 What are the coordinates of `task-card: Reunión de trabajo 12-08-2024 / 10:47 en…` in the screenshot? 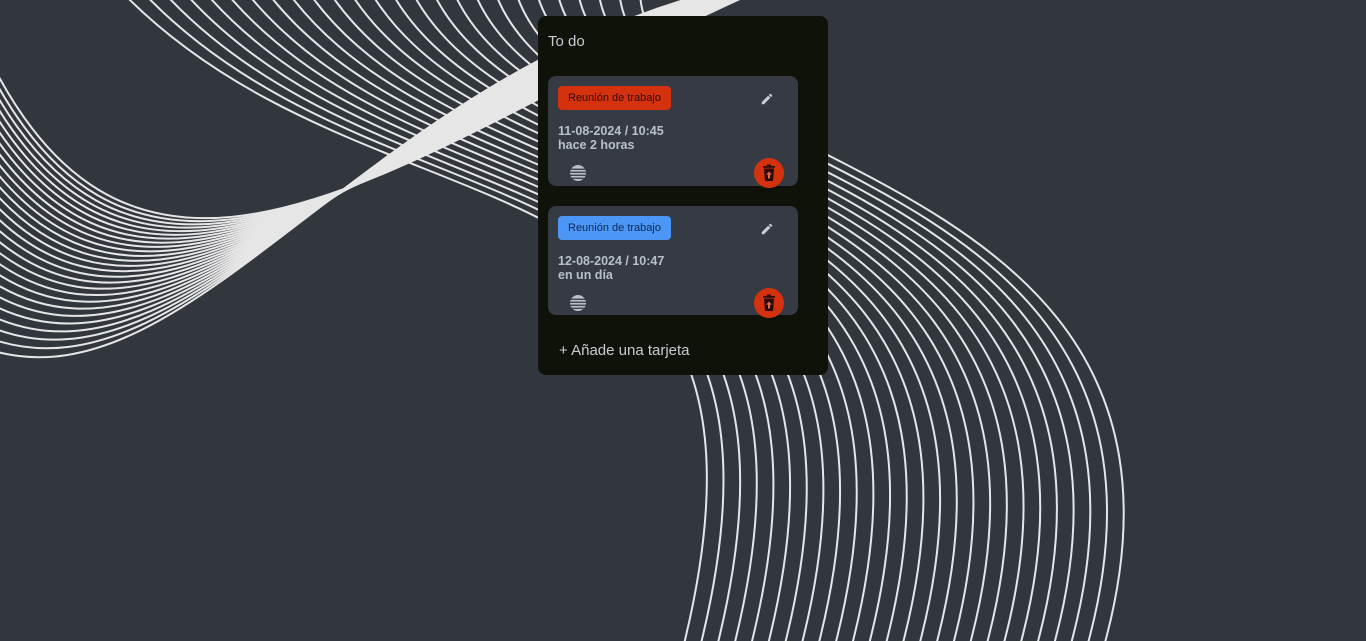 It's located at (673, 262).